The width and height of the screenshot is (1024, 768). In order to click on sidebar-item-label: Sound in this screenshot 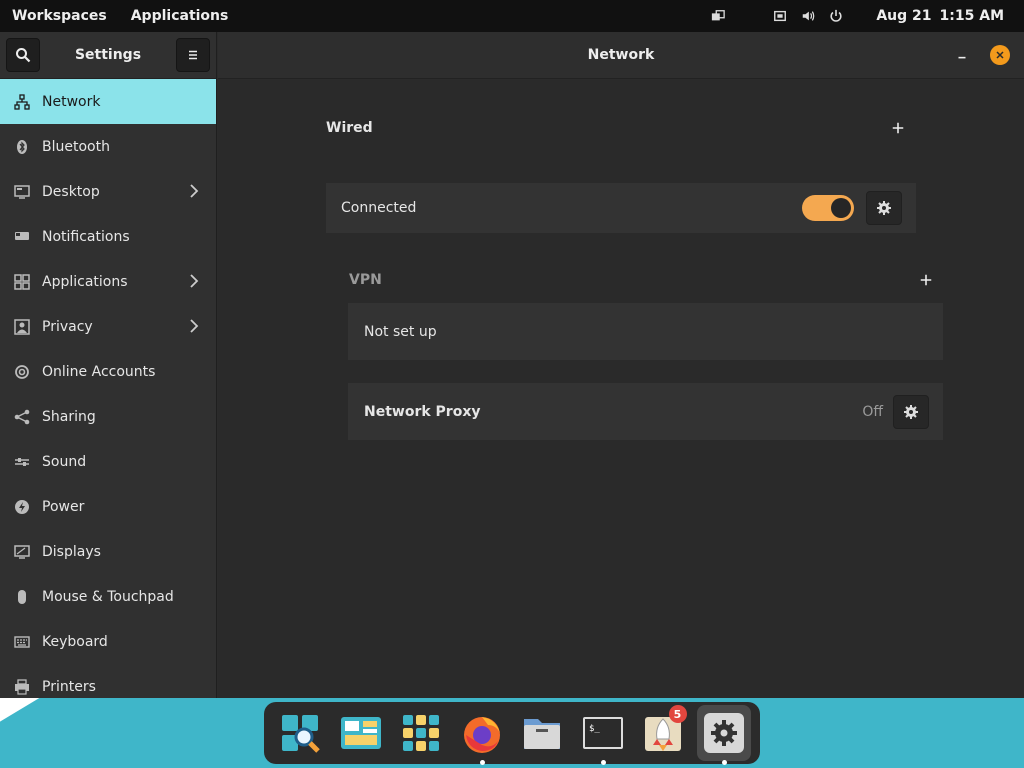, I will do `click(64, 461)`.